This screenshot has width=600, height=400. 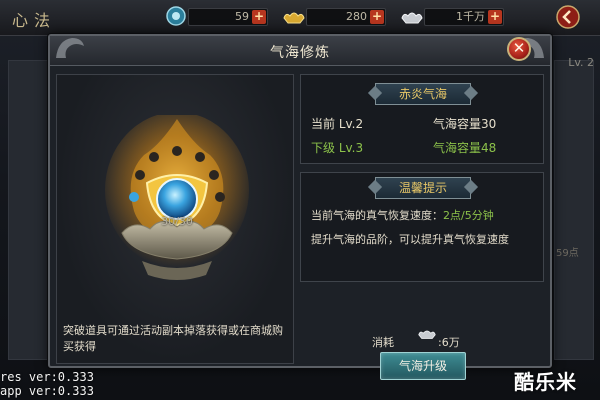 I want to click on jade-coin-value: 59, so click(x=242, y=16).